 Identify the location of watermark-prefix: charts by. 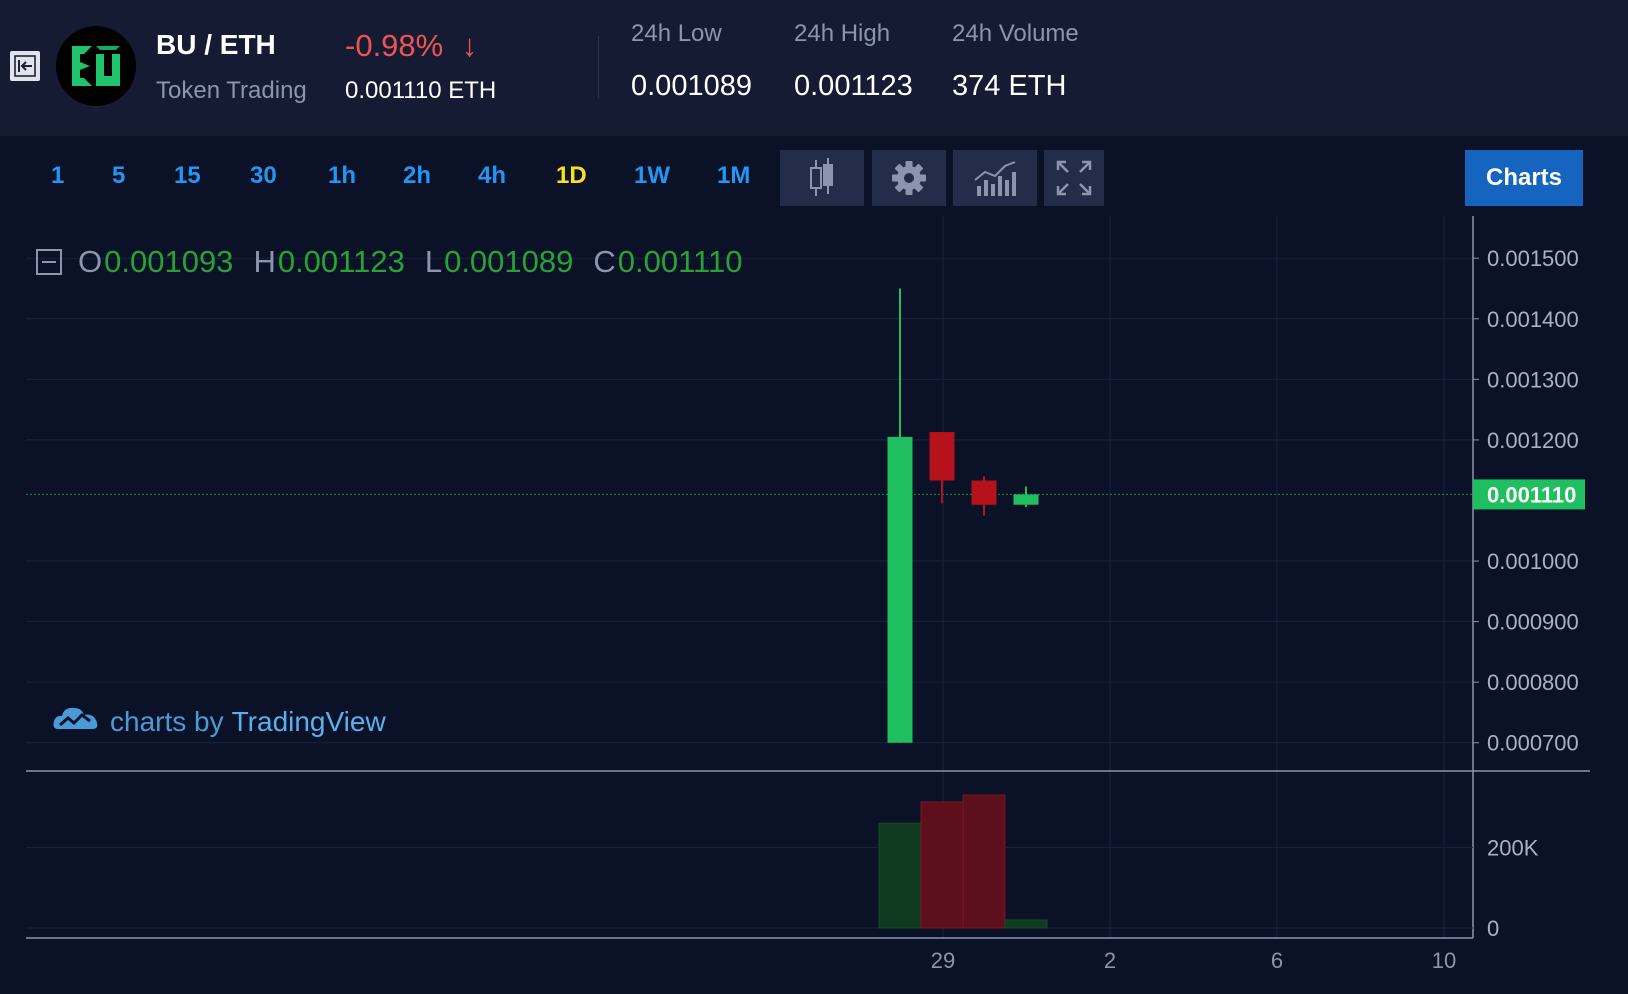
(167, 721).